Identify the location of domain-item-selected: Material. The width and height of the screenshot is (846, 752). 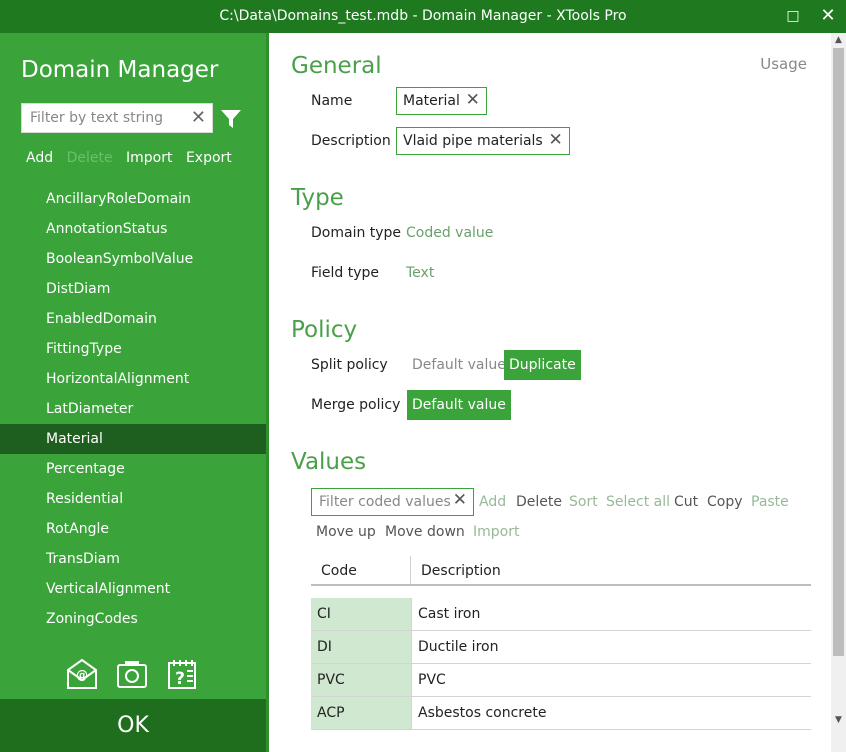
(133, 439).